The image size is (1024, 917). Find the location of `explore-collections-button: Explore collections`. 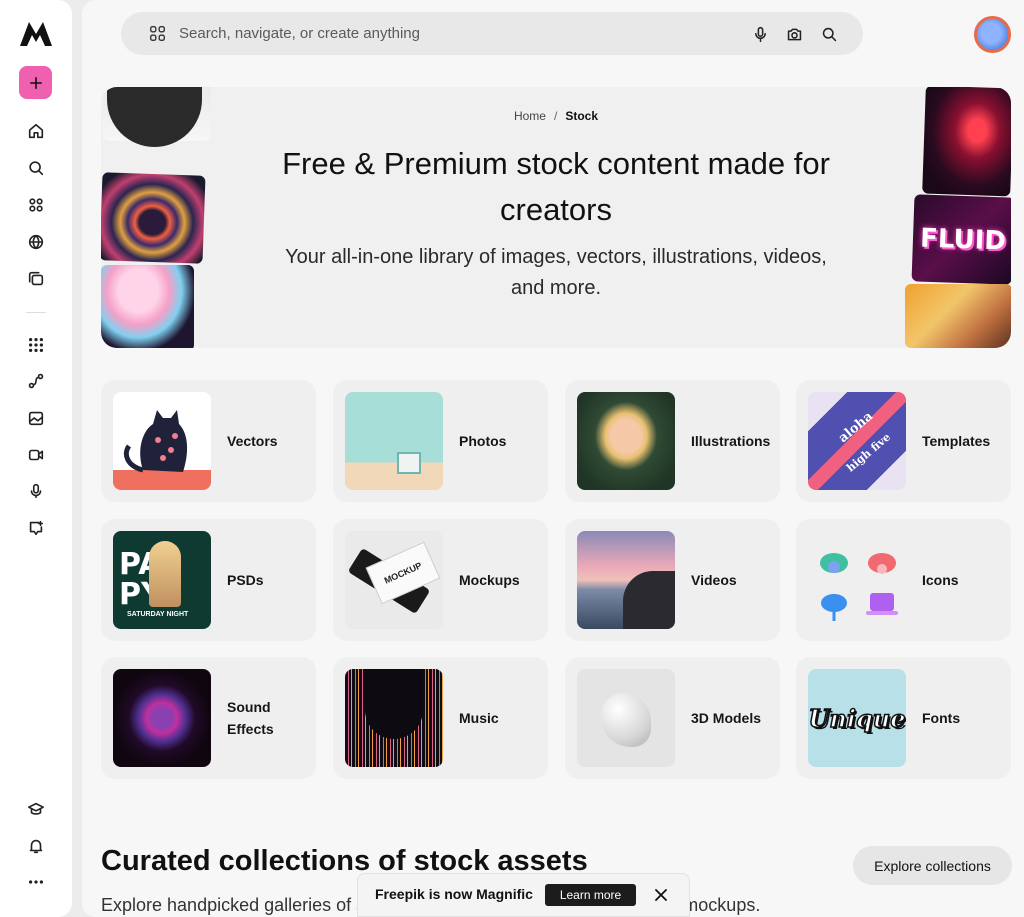

explore-collections-button: Explore collections is located at coordinates (932, 865).